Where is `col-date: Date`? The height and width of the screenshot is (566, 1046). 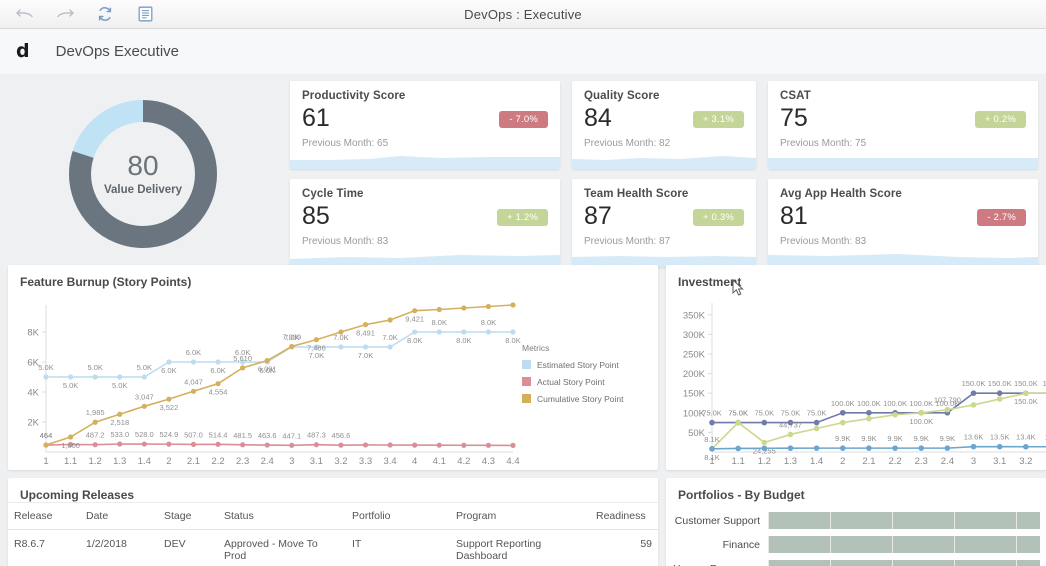
col-date: Date is located at coordinates (119, 516).